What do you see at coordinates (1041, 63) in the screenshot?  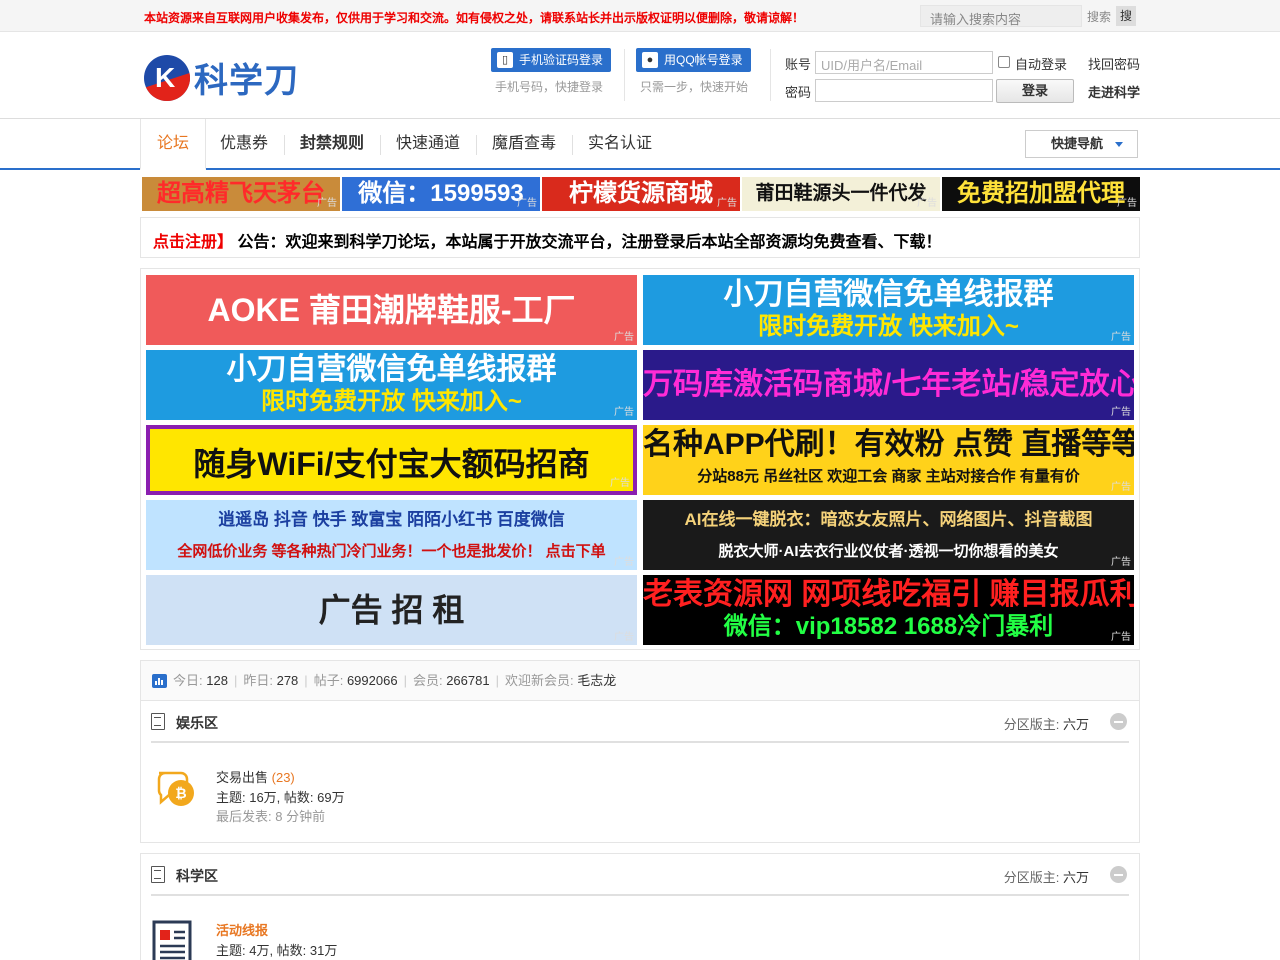 I see `auto-login-label: 自动登录` at bounding box center [1041, 63].